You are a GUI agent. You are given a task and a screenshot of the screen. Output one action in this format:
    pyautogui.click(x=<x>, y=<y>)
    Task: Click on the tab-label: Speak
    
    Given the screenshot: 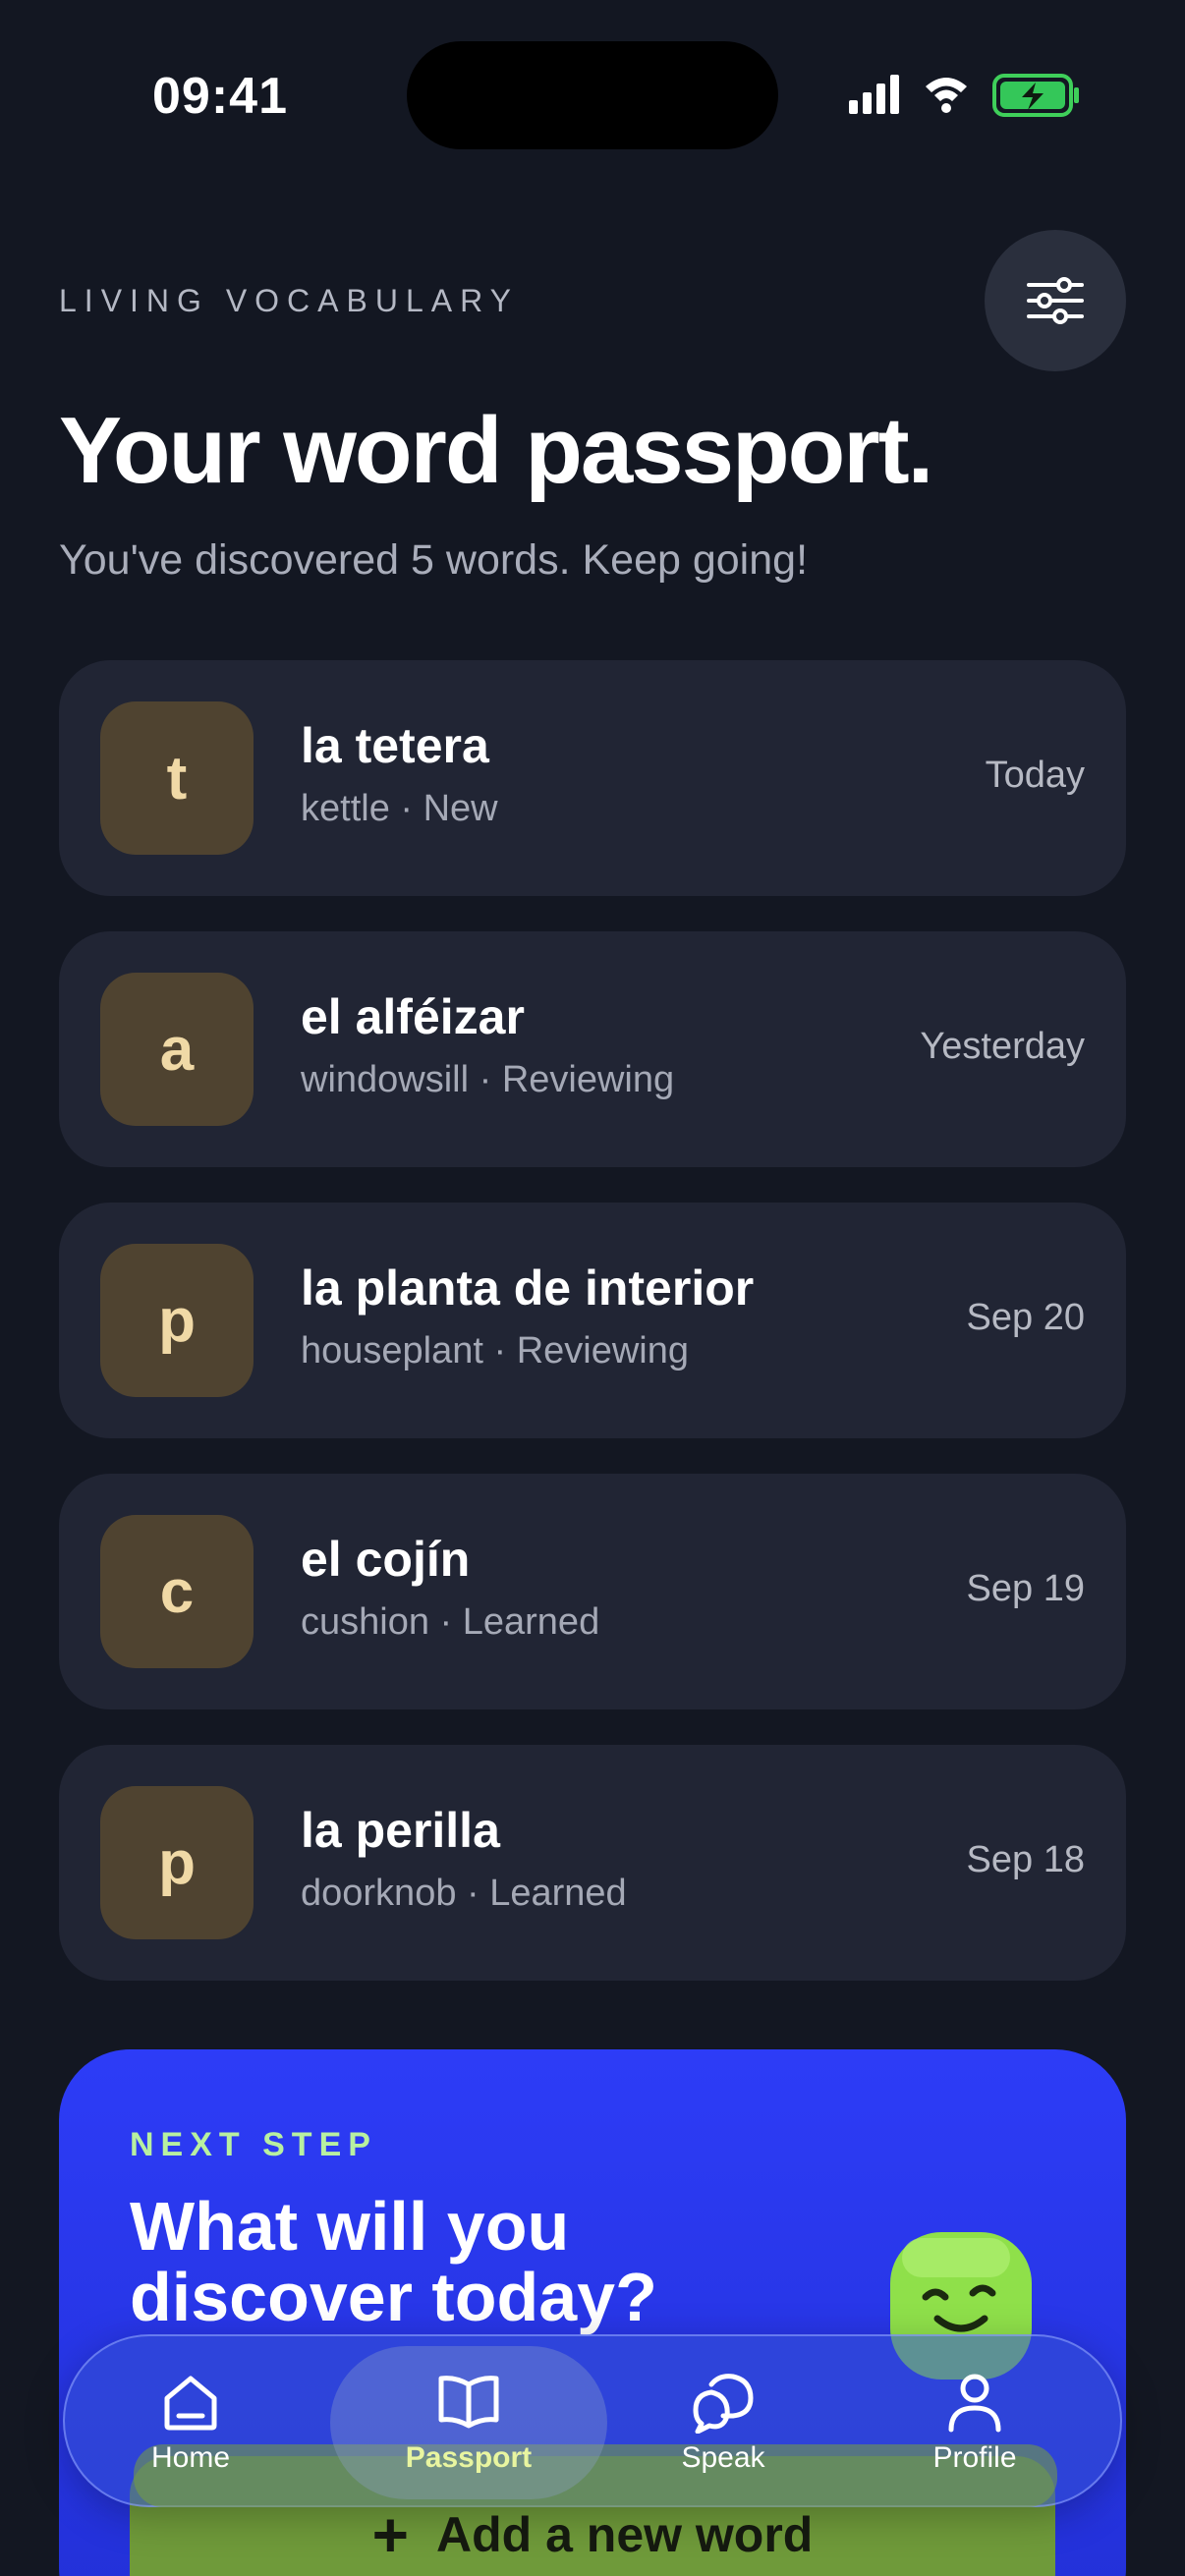 What is the action you would take?
    pyautogui.click(x=723, y=2457)
    